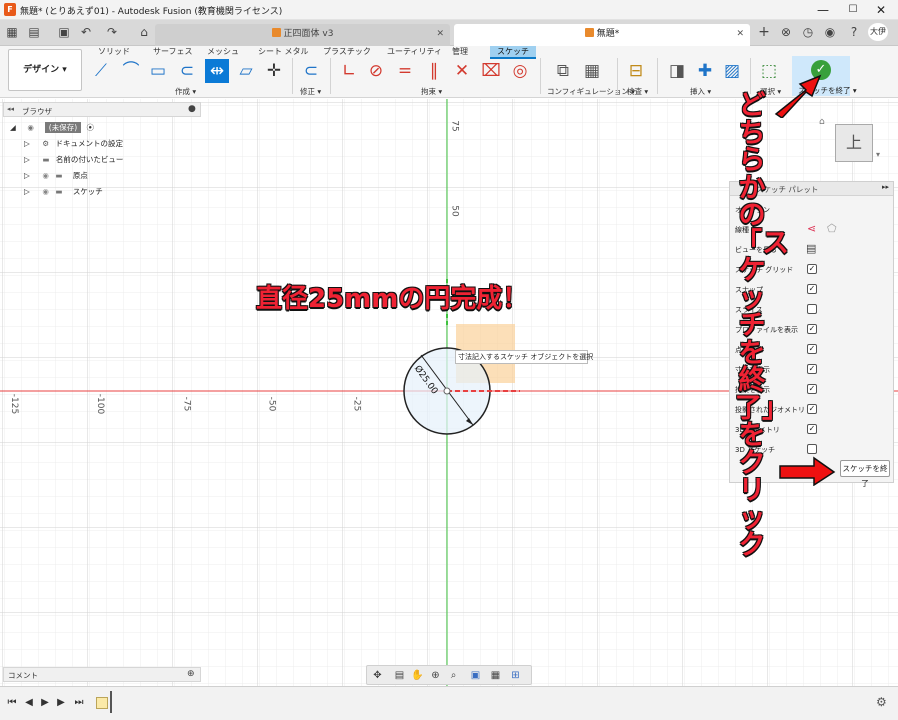 The width and height of the screenshot is (898, 720). Describe the element at coordinates (158, 71) in the screenshot. I see `rectangle-tool-icon: ▭` at that location.